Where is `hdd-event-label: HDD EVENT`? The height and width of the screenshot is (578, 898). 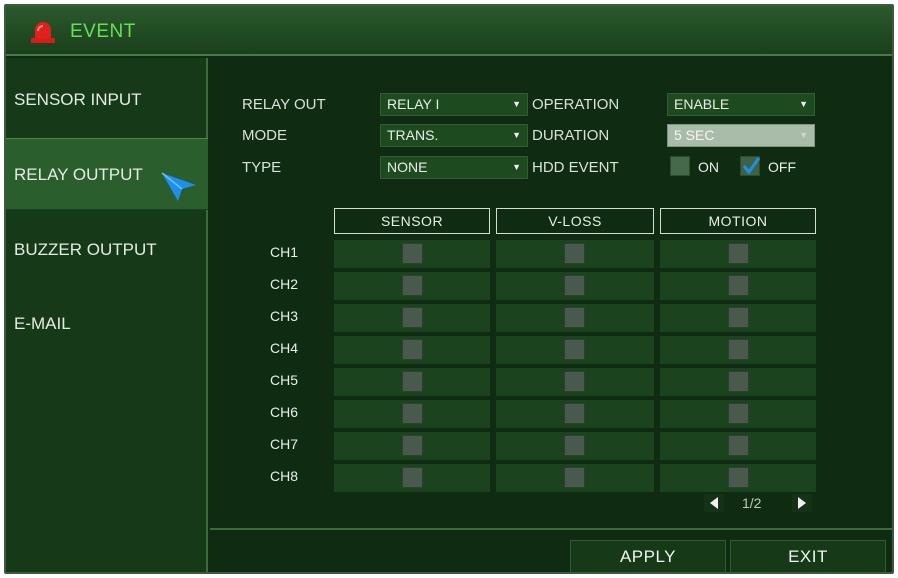 hdd-event-label: HDD EVENT is located at coordinates (575, 167).